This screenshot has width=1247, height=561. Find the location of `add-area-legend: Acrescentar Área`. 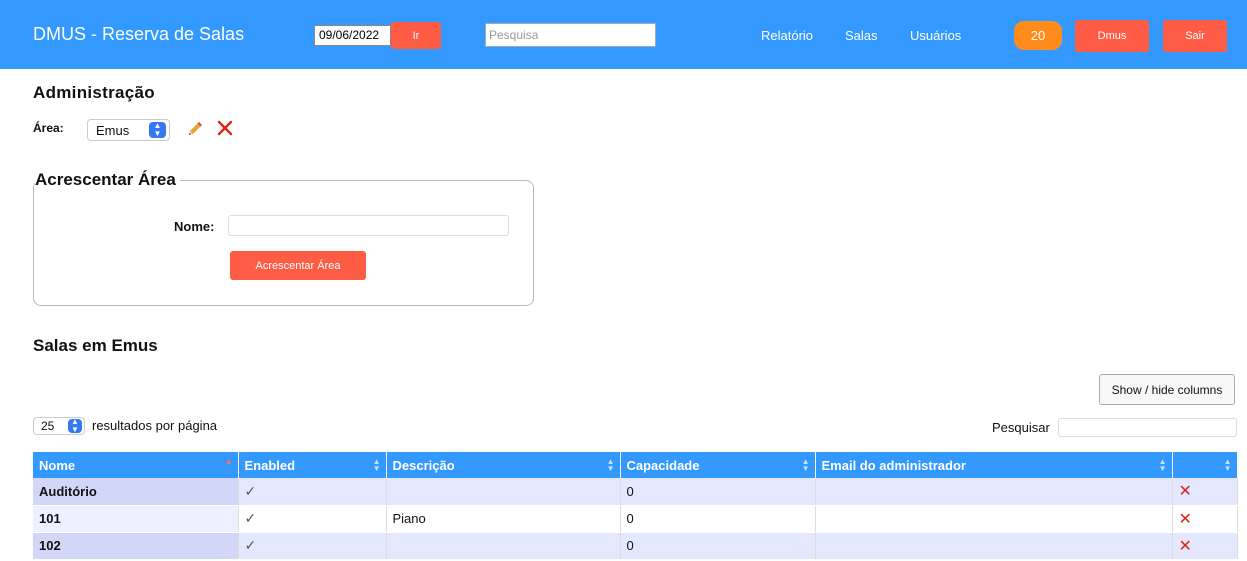

add-area-legend: Acrescentar Área is located at coordinates (107, 180).